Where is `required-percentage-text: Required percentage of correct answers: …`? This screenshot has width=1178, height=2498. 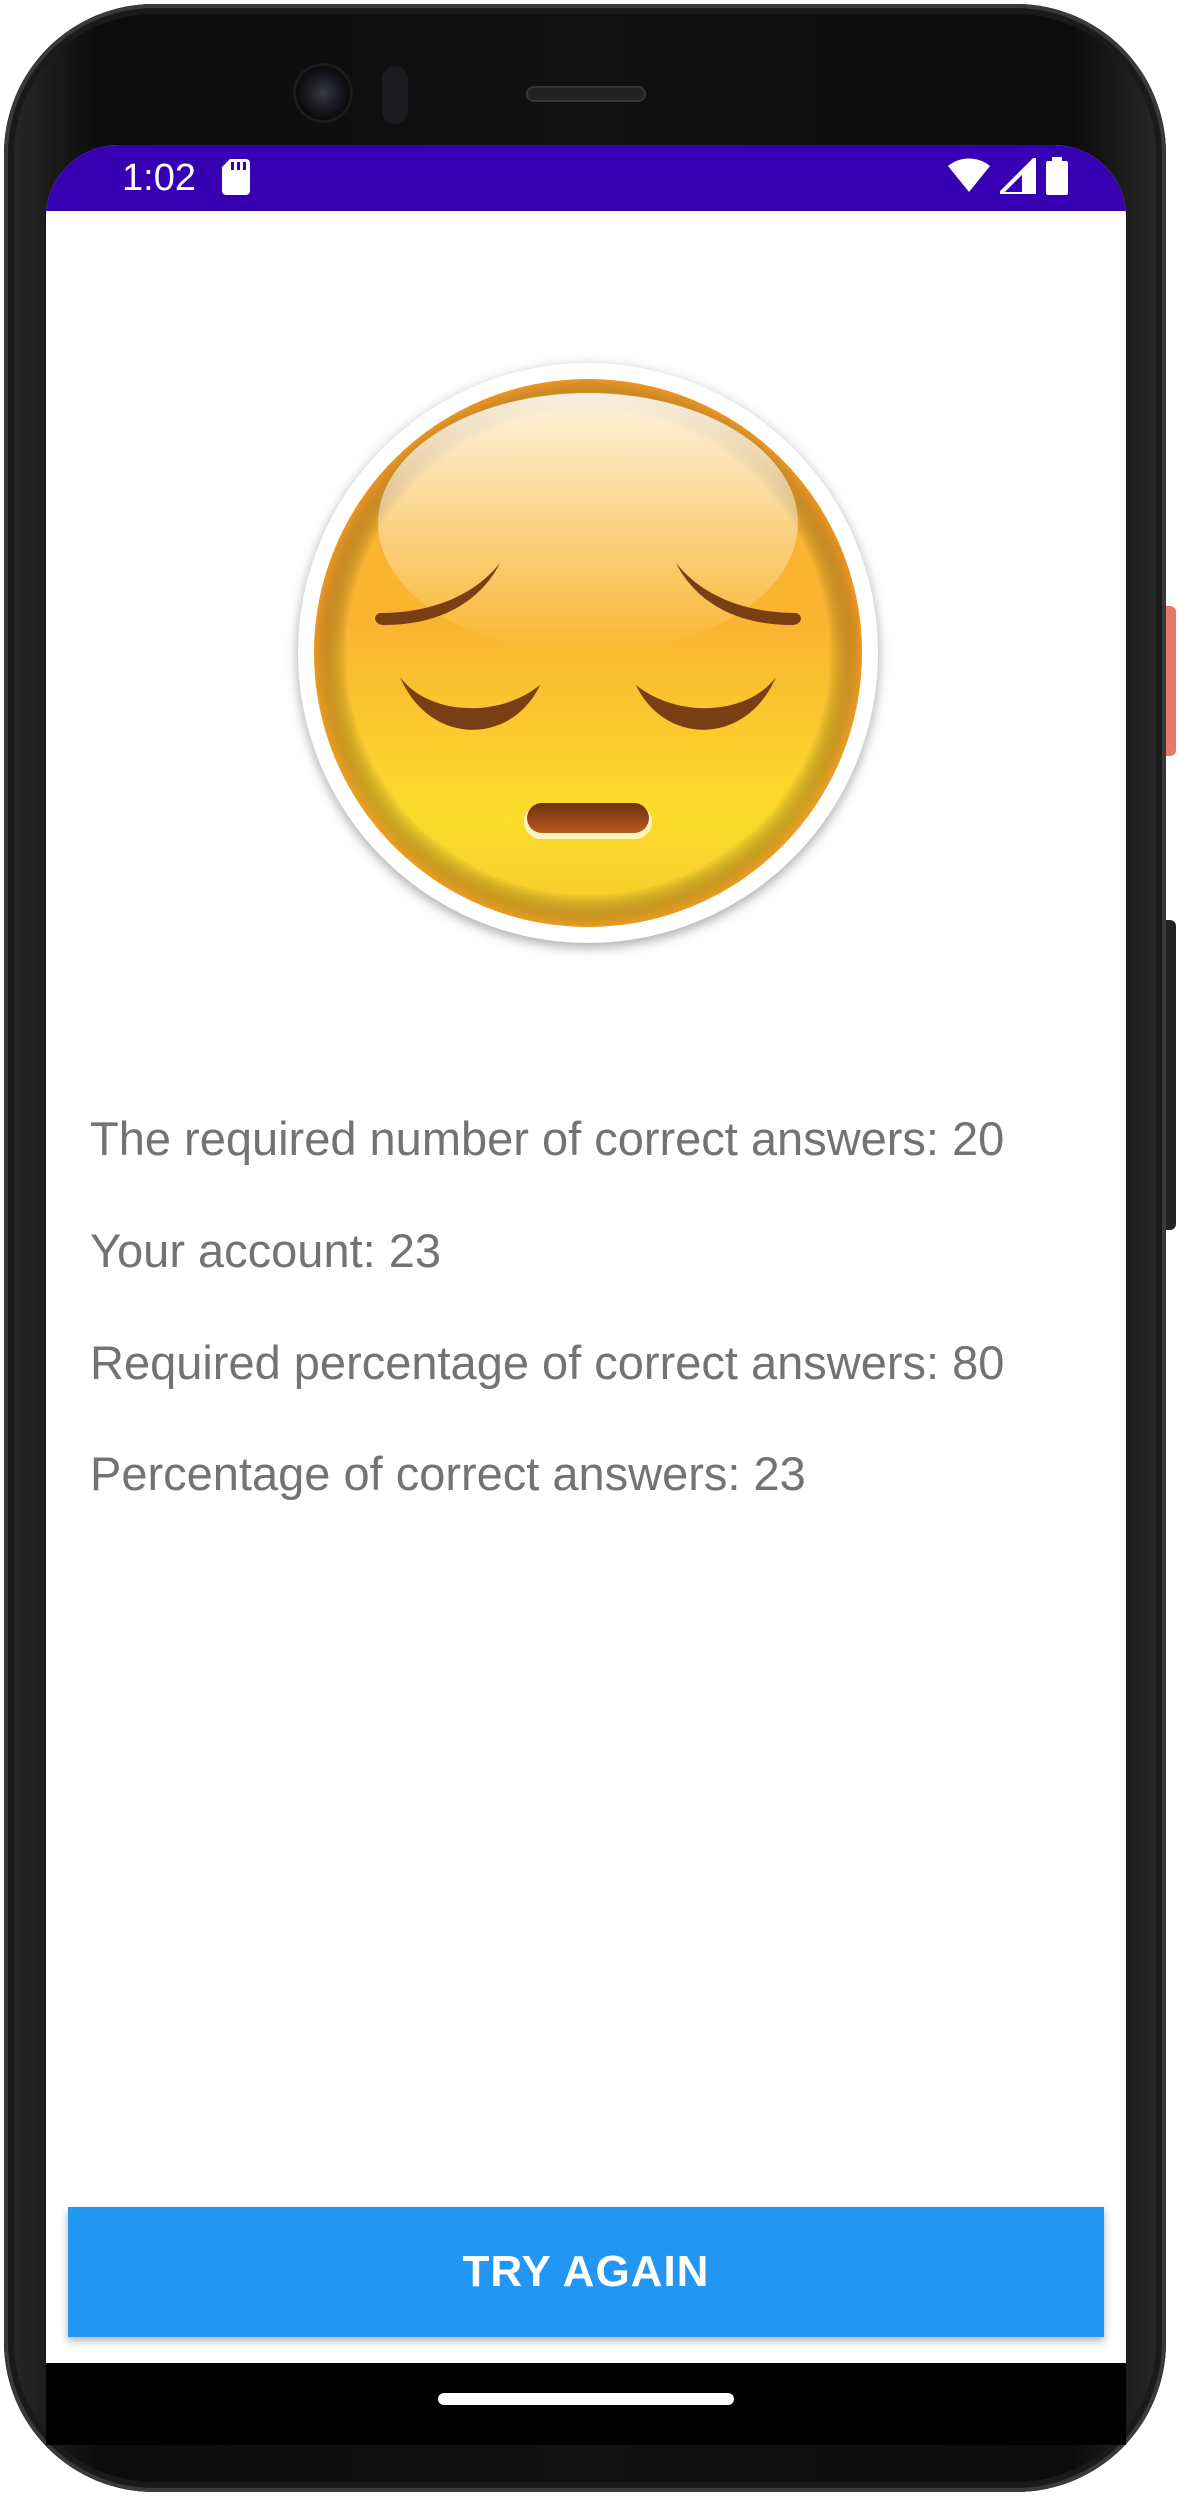 required-percentage-text: Required percentage of correct answers: … is located at coordinates (547, 1362).